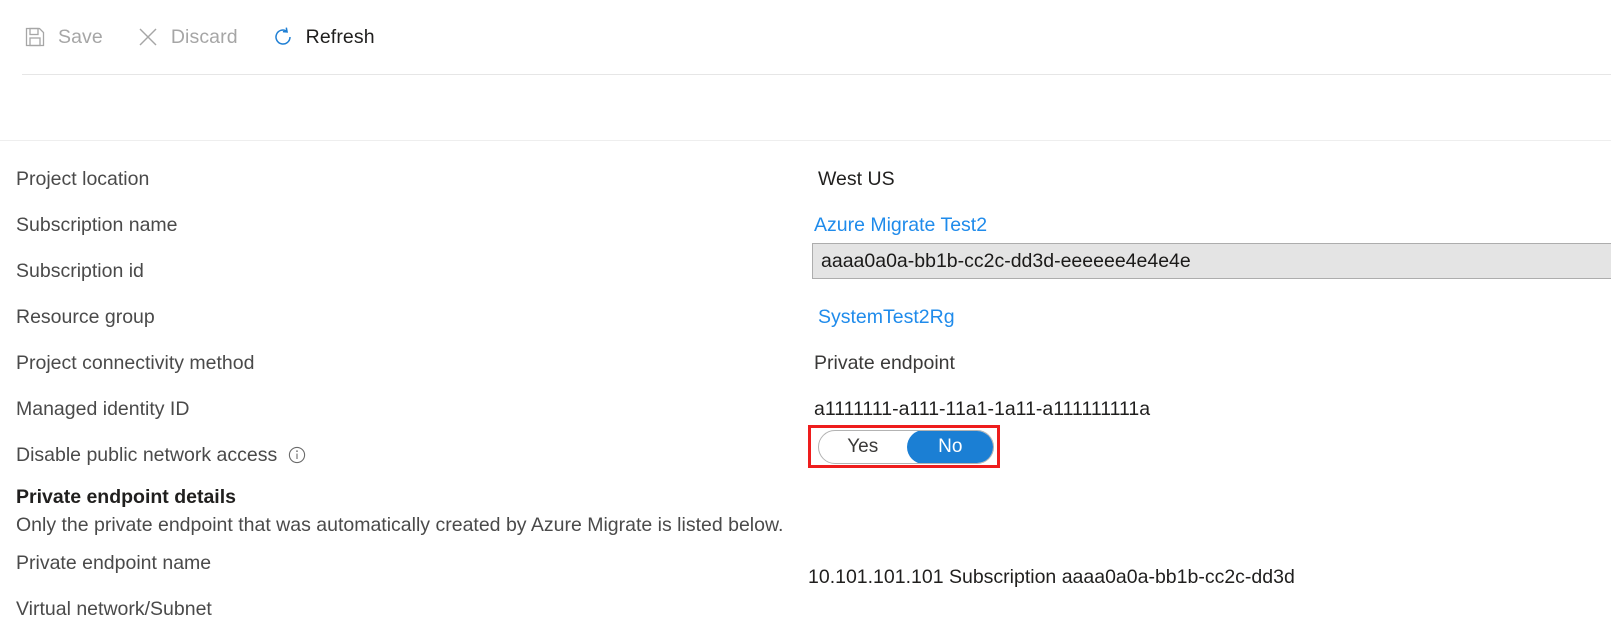  I want to click on toggle-track: Yes No, so click(906, 447).